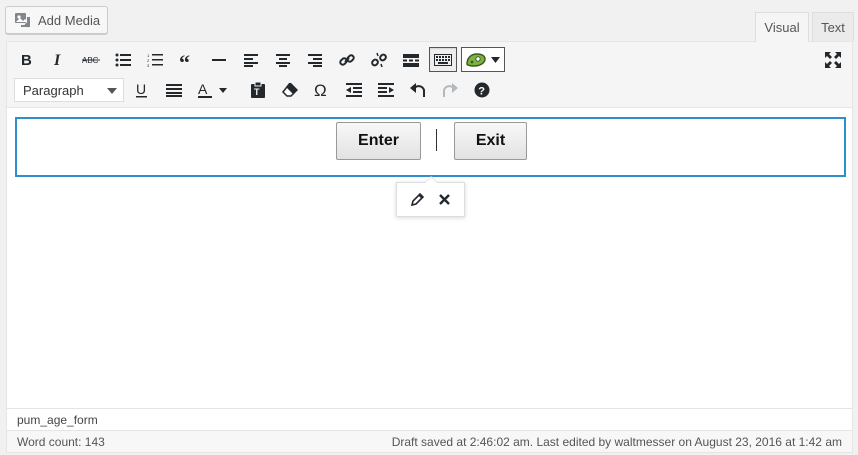  I want to click on svg-text: A, so click(203, 89).